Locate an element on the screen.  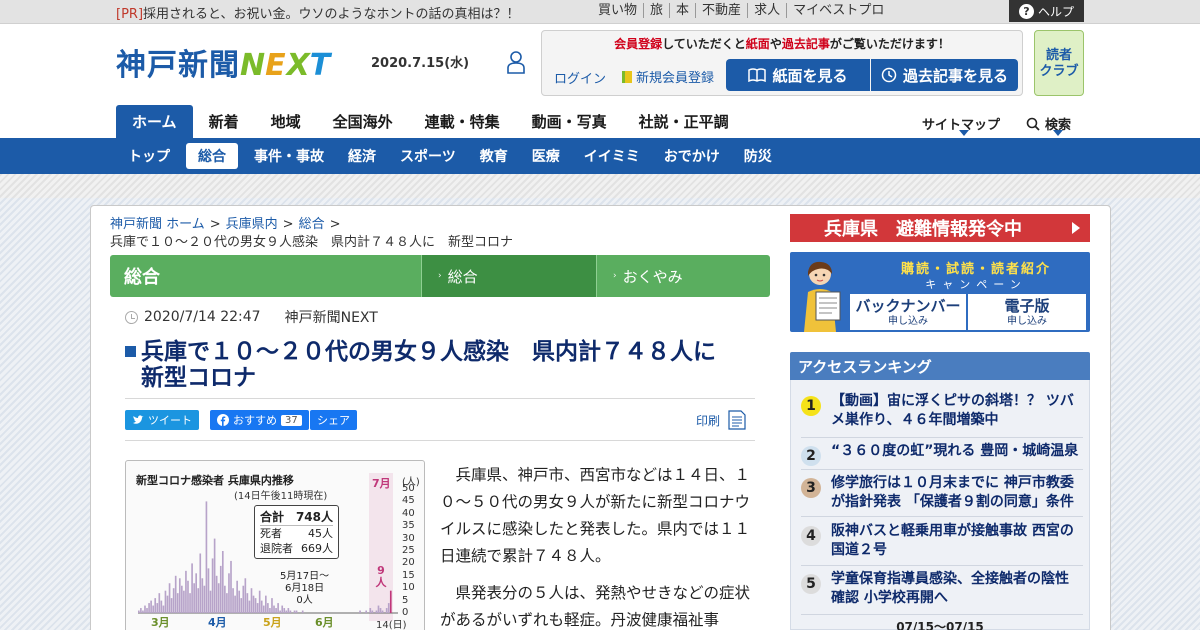
print-button: 印刷 is located at coordinates (721, 420).